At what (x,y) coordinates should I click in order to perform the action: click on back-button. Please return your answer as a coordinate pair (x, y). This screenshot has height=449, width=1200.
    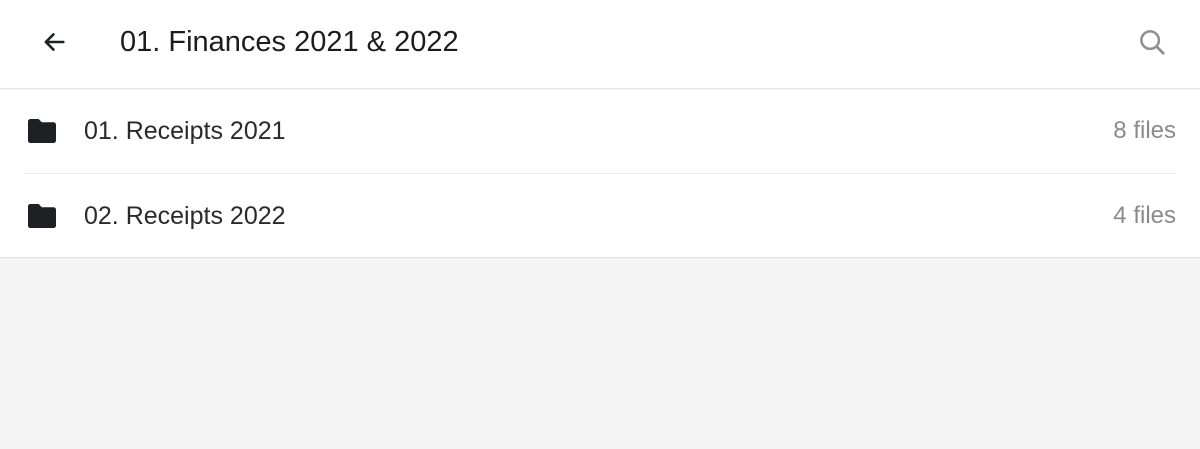
    Looking at the image, I should click on (54, 42).